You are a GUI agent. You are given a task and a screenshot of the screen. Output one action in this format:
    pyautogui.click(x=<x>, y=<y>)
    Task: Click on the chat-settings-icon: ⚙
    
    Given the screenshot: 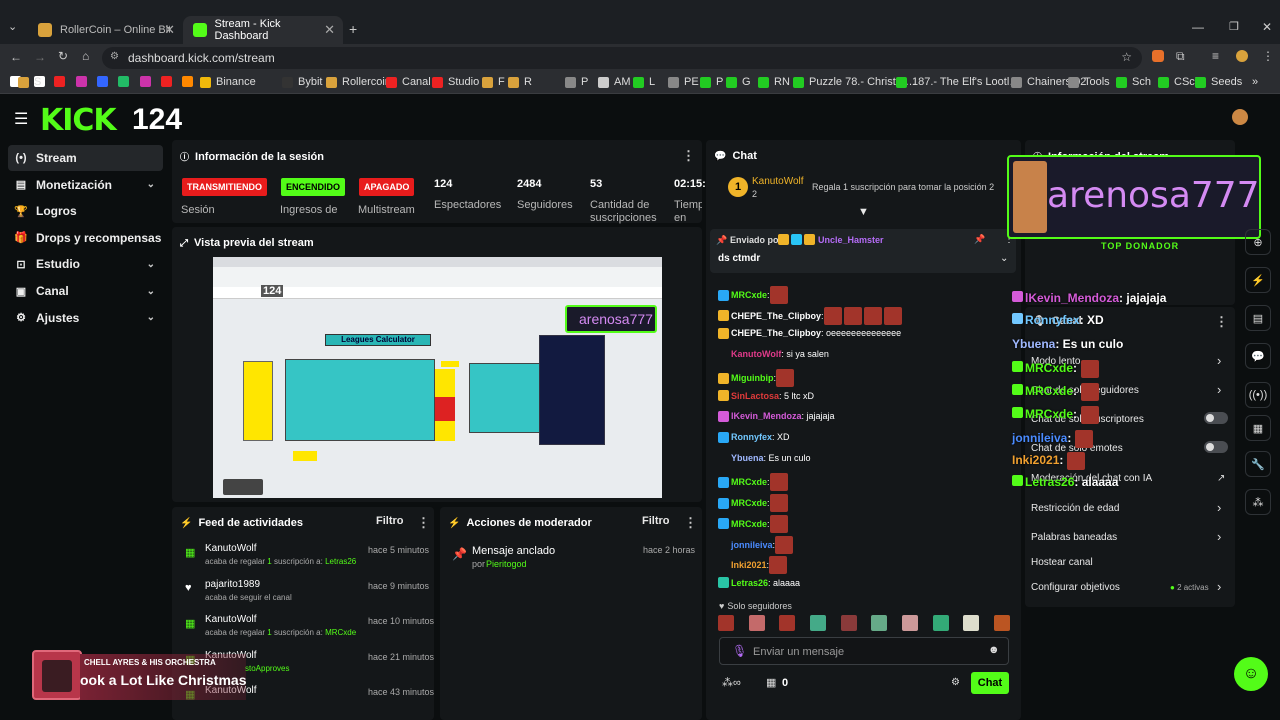 What is the action you would take?
    pyautogui.click(x=955, y=682)
    